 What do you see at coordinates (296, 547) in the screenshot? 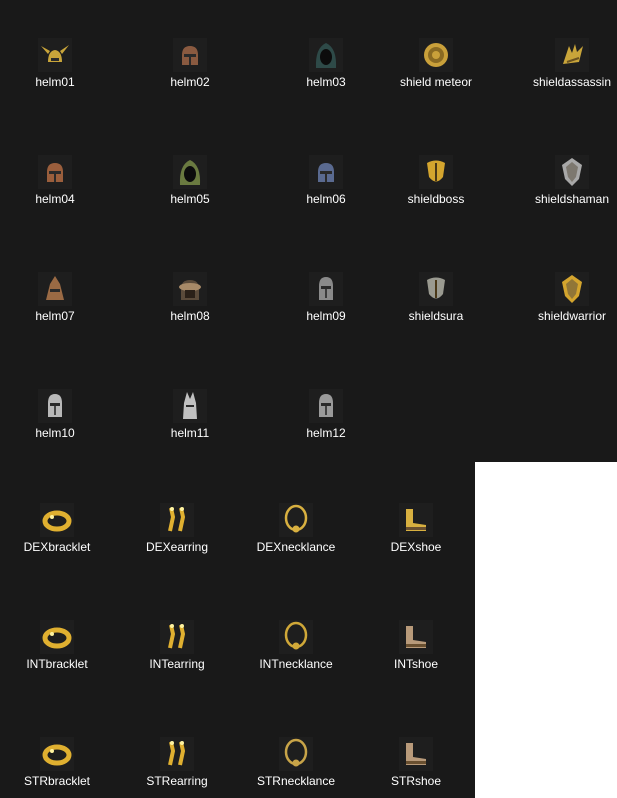
I see `file-name-label: DEXnecklance` at bounding box center [296, 547].